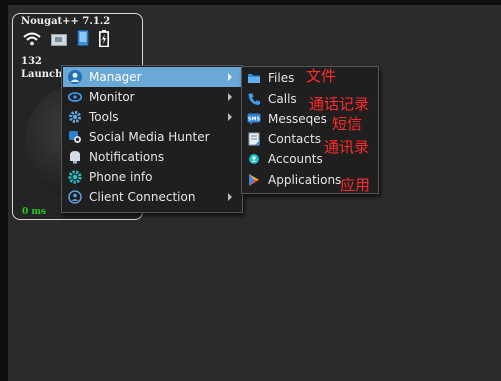 Image resolution: width=501 pixels, height=381 pixels. I want to click on menu-item-label: Phone info, so click(121, 177).